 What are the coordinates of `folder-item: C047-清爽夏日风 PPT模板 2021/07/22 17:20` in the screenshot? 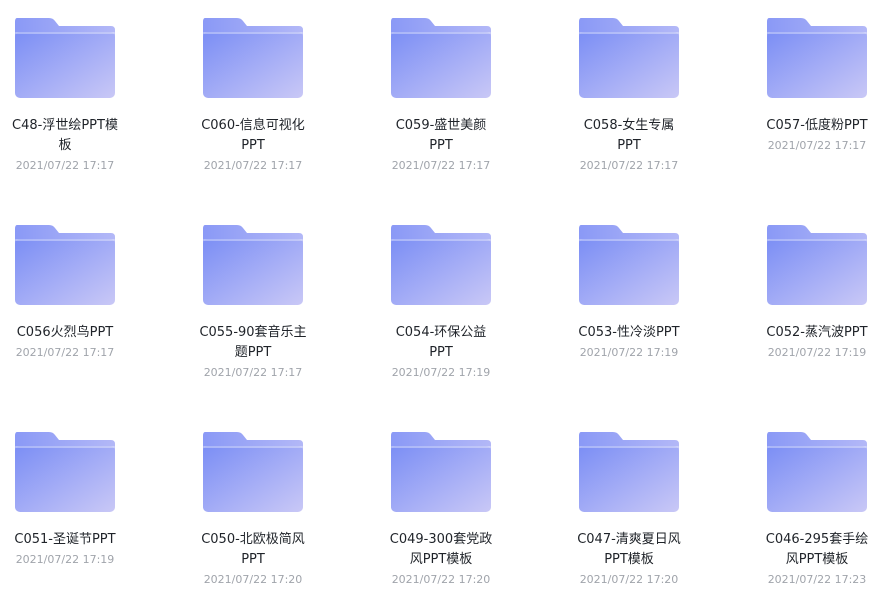 It's located at (629, 509).